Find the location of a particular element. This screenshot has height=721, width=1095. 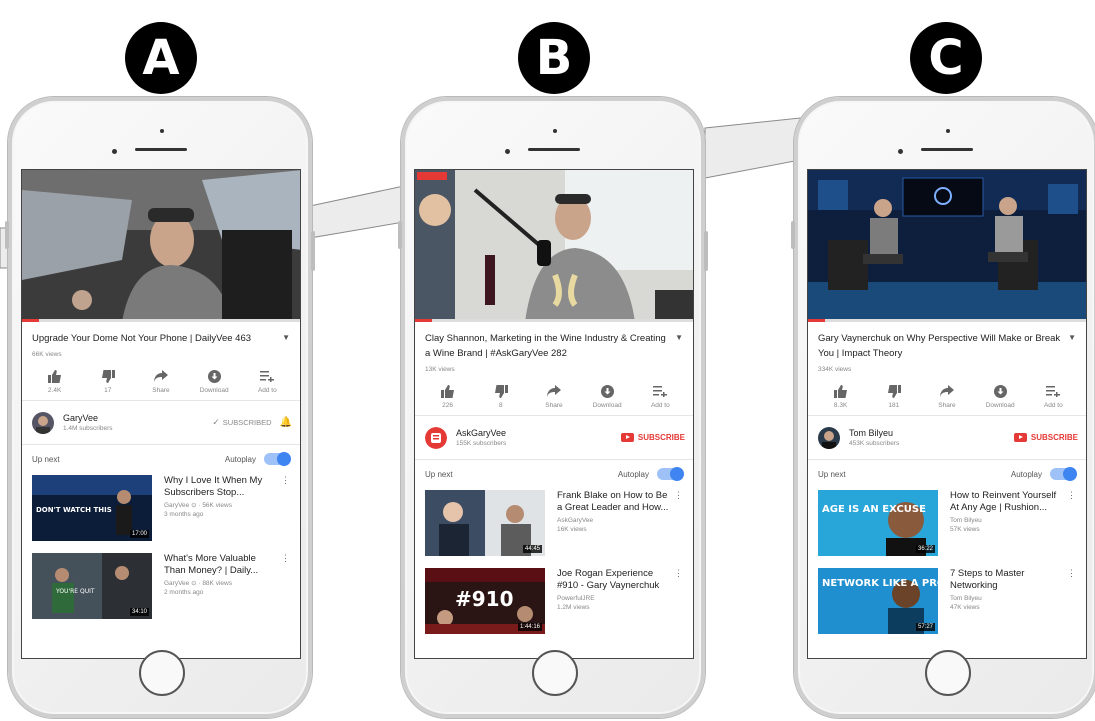

item-channel: PowerfulJRE is located at coordinates (576, 598).